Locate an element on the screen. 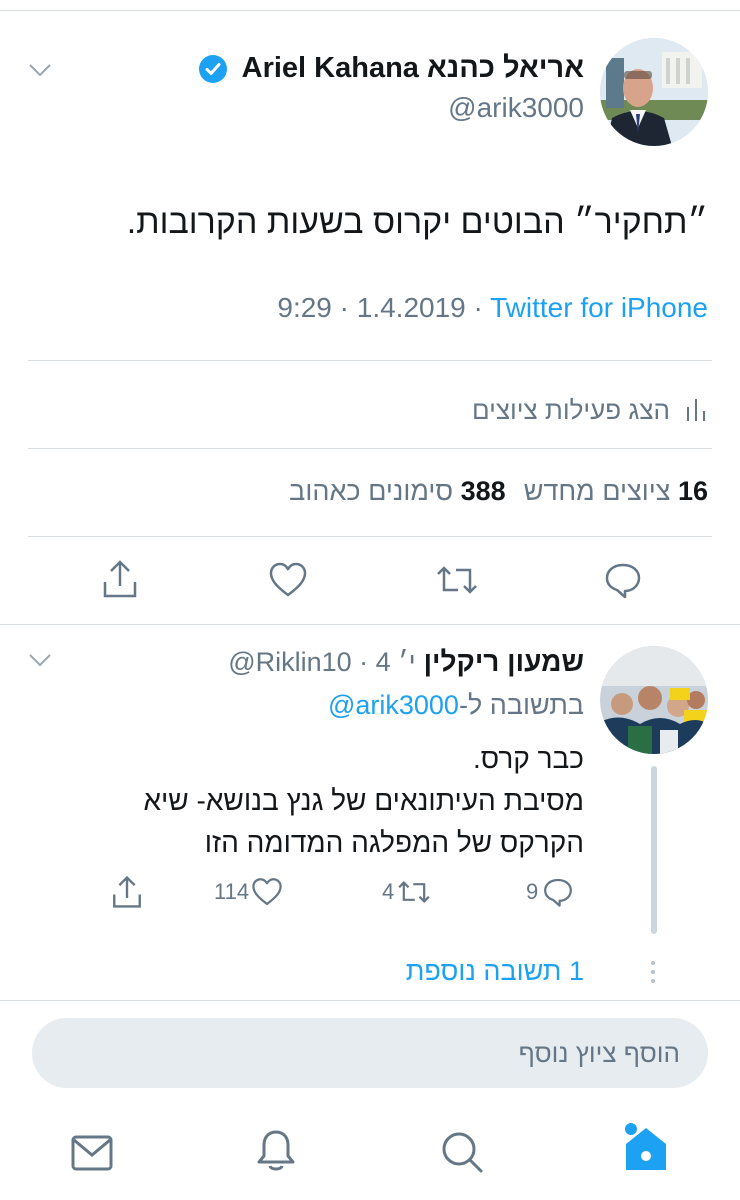 The image size is (740, 1200). reply-thread-line is located at coordinates (654, 850).